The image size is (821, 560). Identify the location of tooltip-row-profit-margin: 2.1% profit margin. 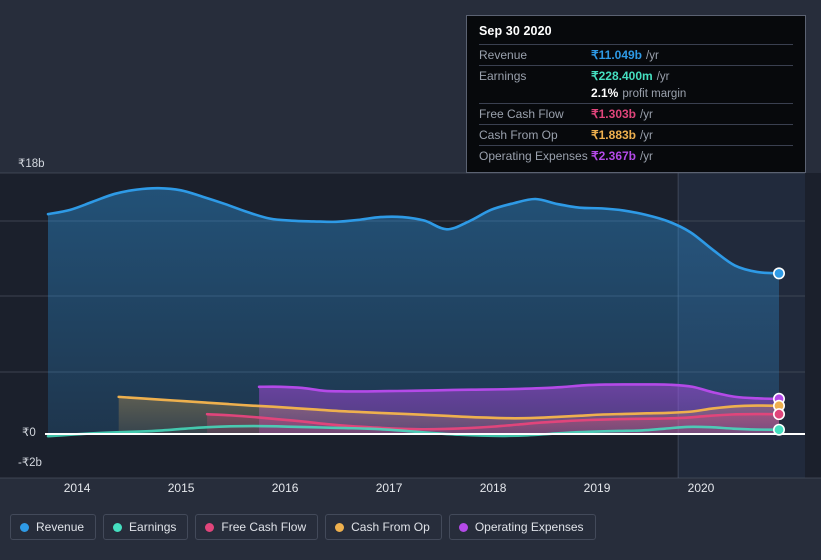
(636, 94).